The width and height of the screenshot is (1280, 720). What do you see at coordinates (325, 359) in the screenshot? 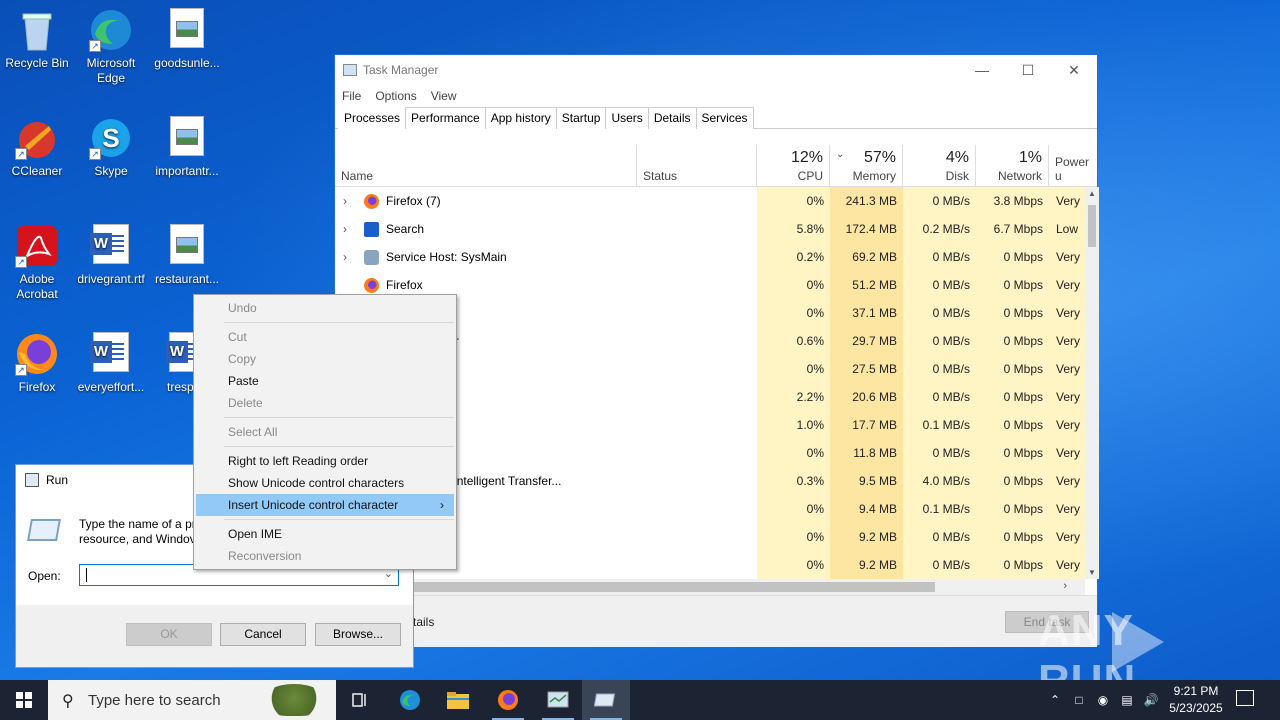
I see `context-menu-item: Copy` at bounding box center [325, 359].